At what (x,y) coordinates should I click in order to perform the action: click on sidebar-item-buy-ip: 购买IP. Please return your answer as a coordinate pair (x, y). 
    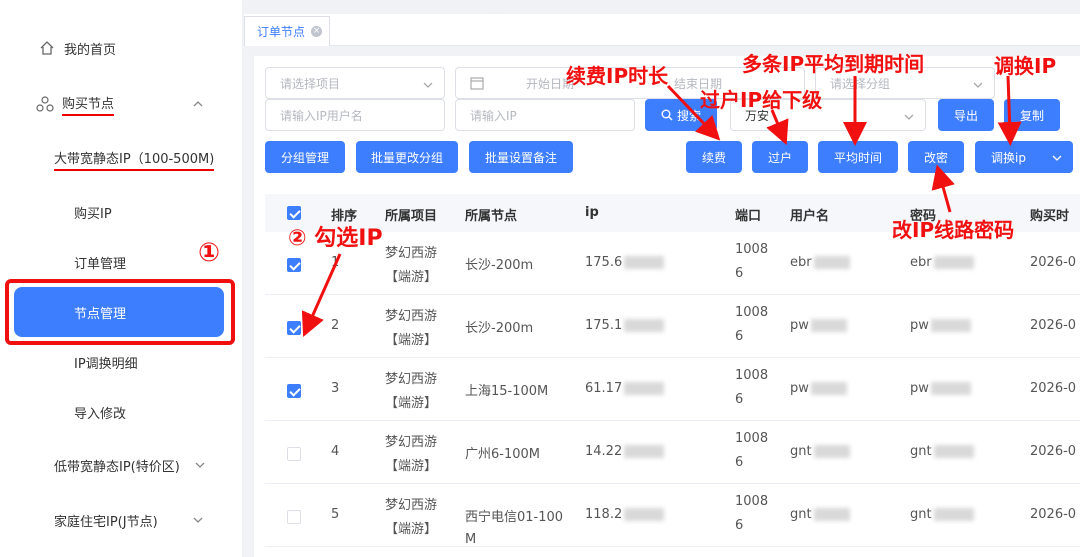
    Looking at the image, I should click on (121, 212).